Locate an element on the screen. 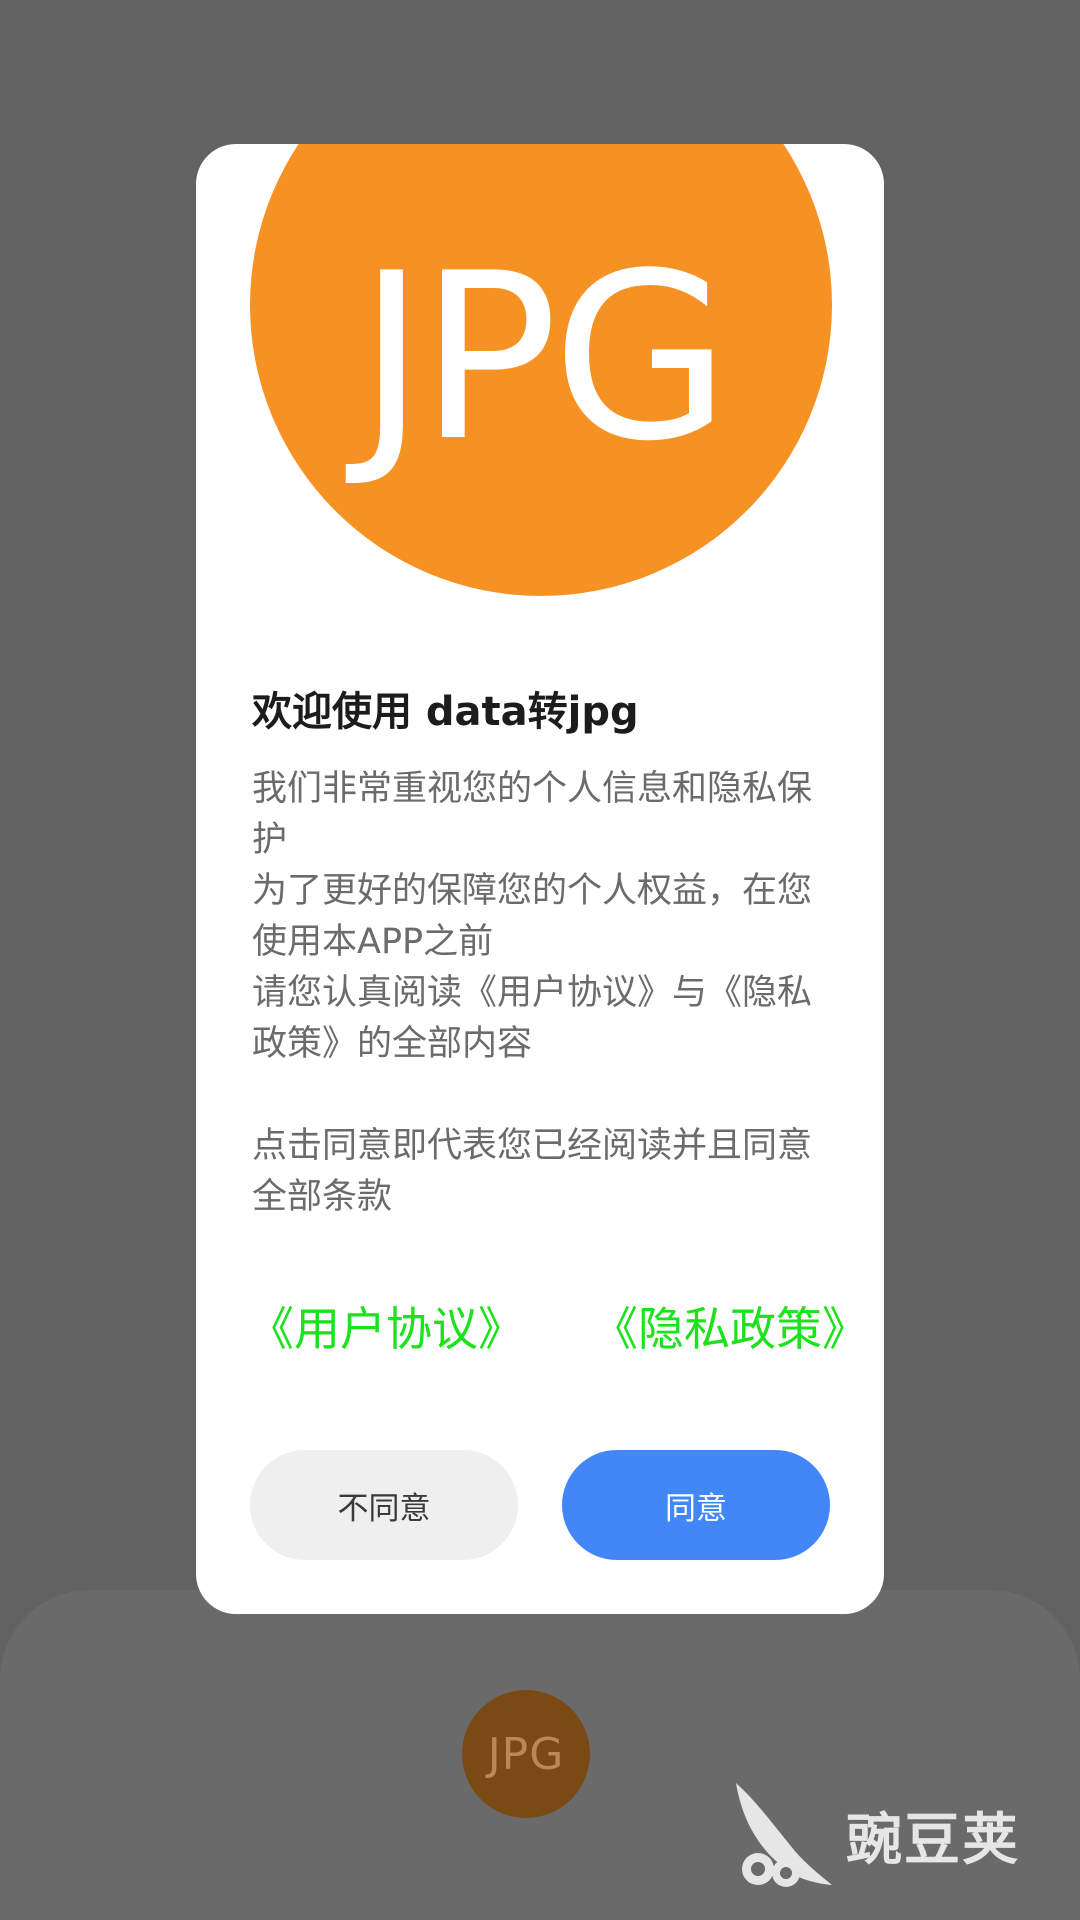 This screenshot has height=1920, width=1080. watermark: 豌豆荚 is located at coordinates (893, 1835).